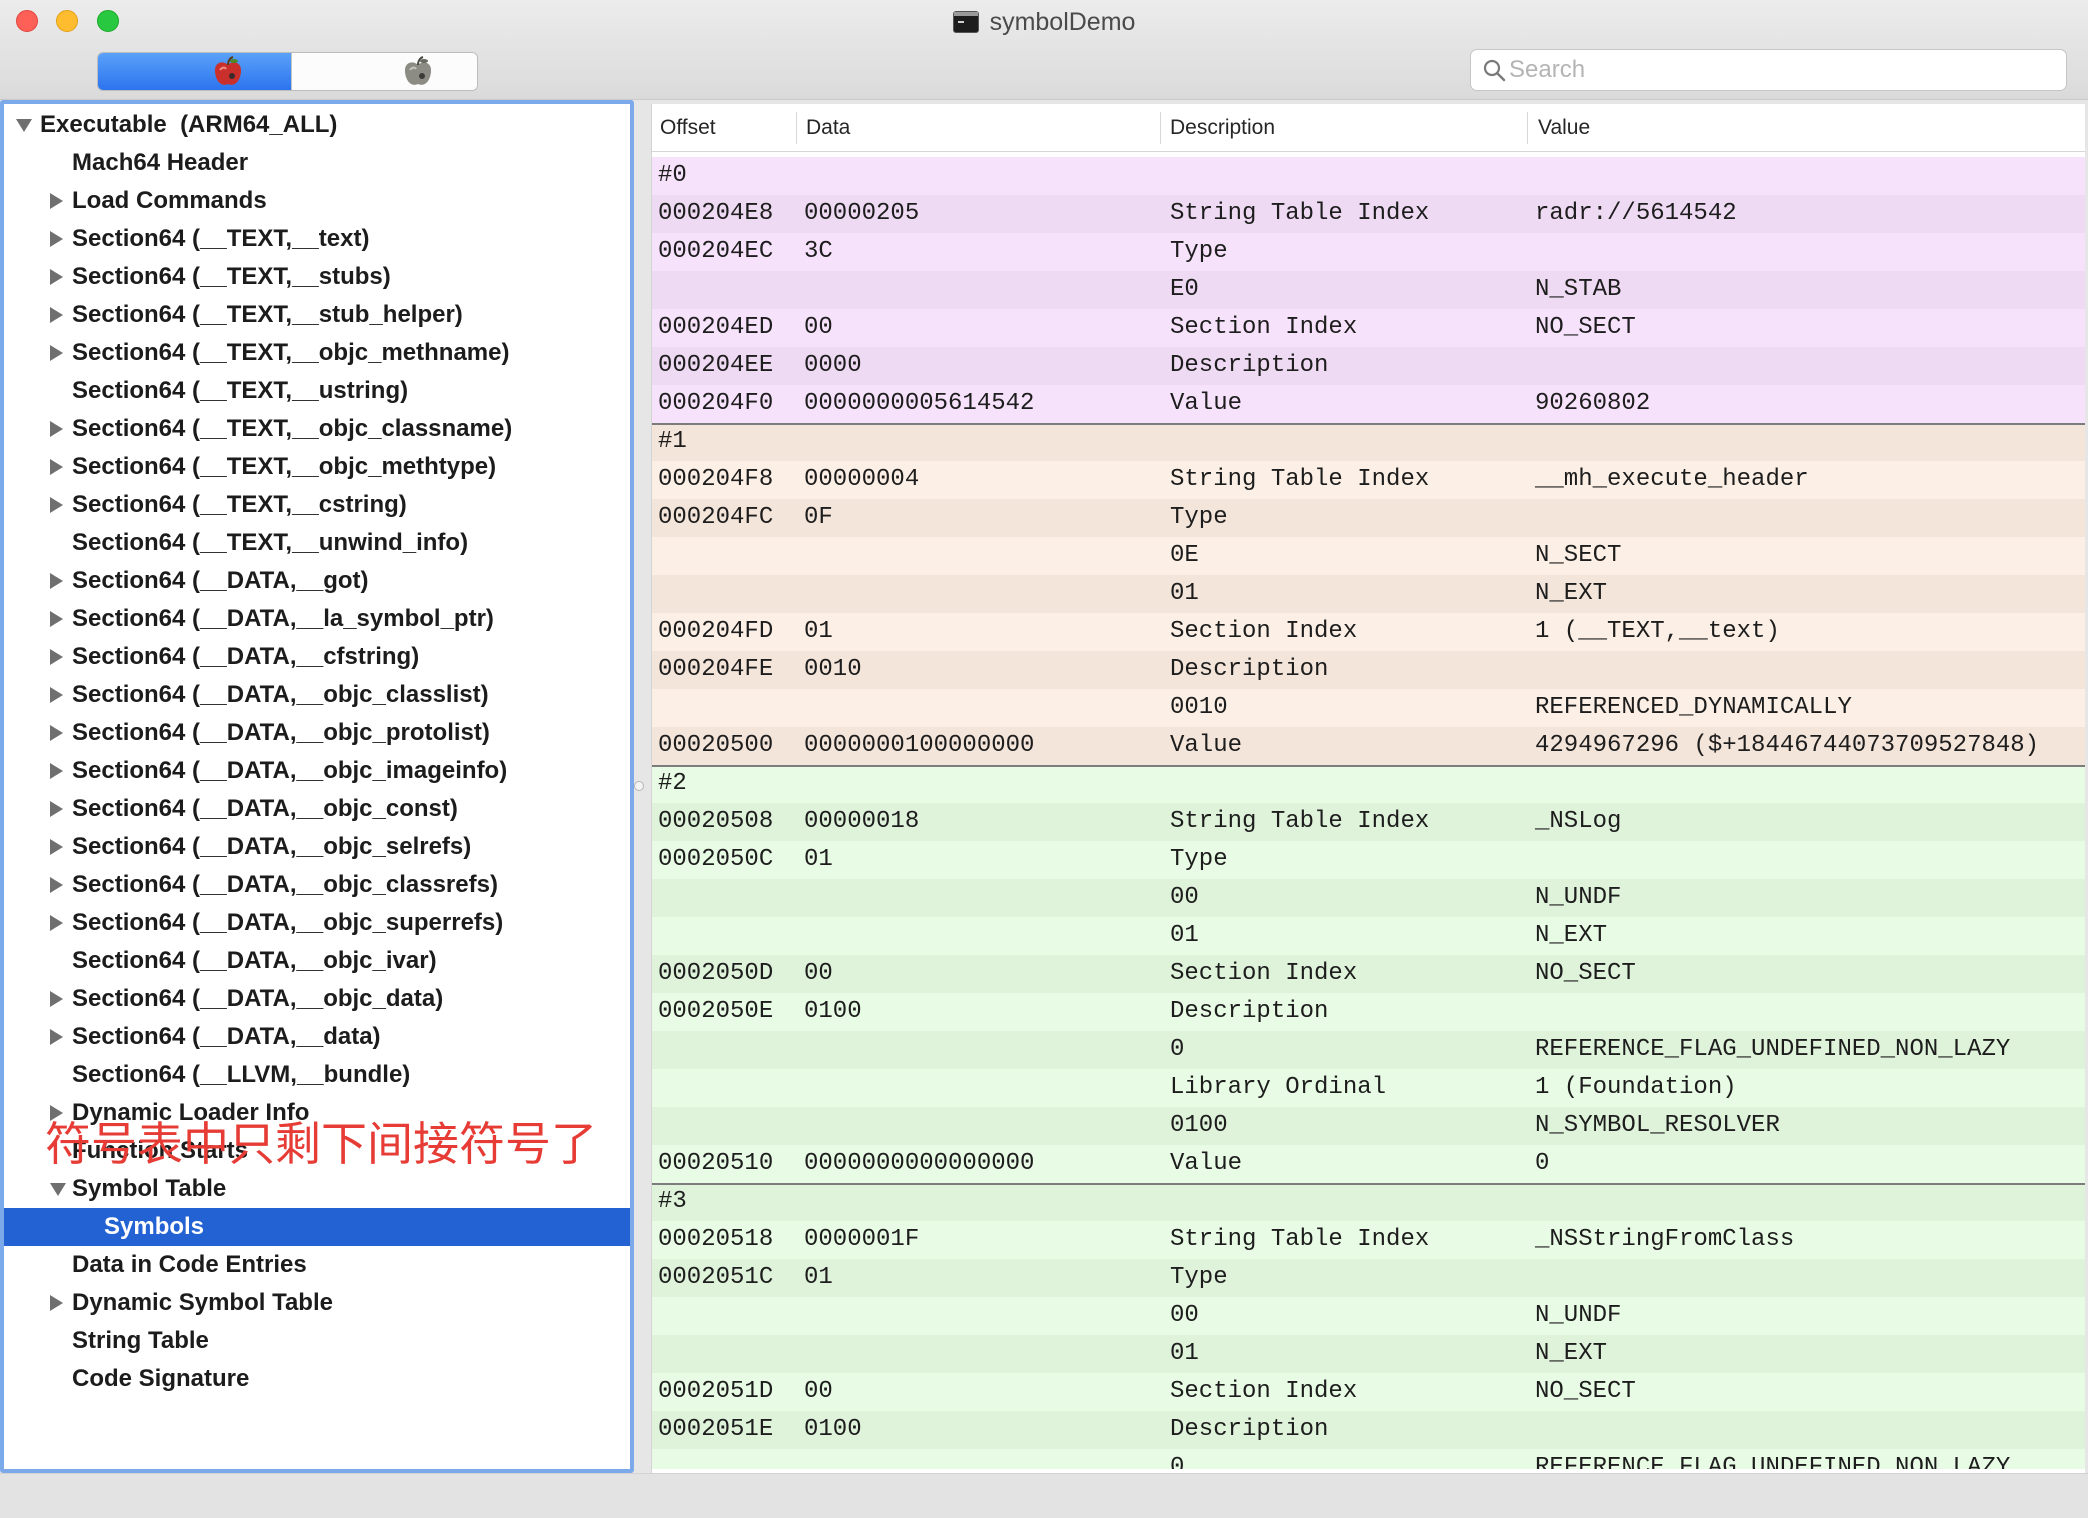 This screenshot has width=2088, height=1518. I want to click on sidebar-item-section64-text-cstring: Section64 (__TEXT,__cstring), so click(317, 505).